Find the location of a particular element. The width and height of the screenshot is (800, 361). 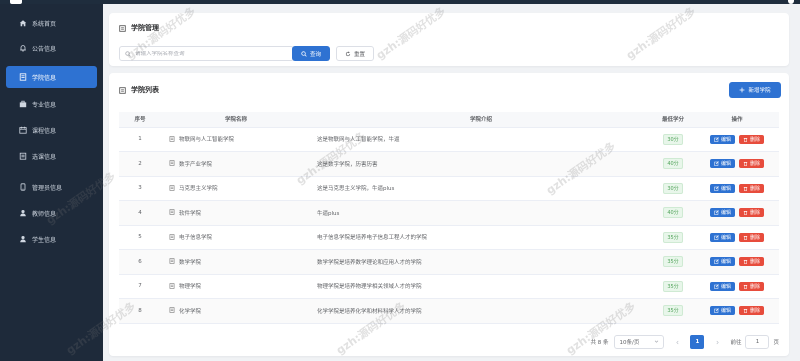

list-icon is located at coordinates (122, 90).